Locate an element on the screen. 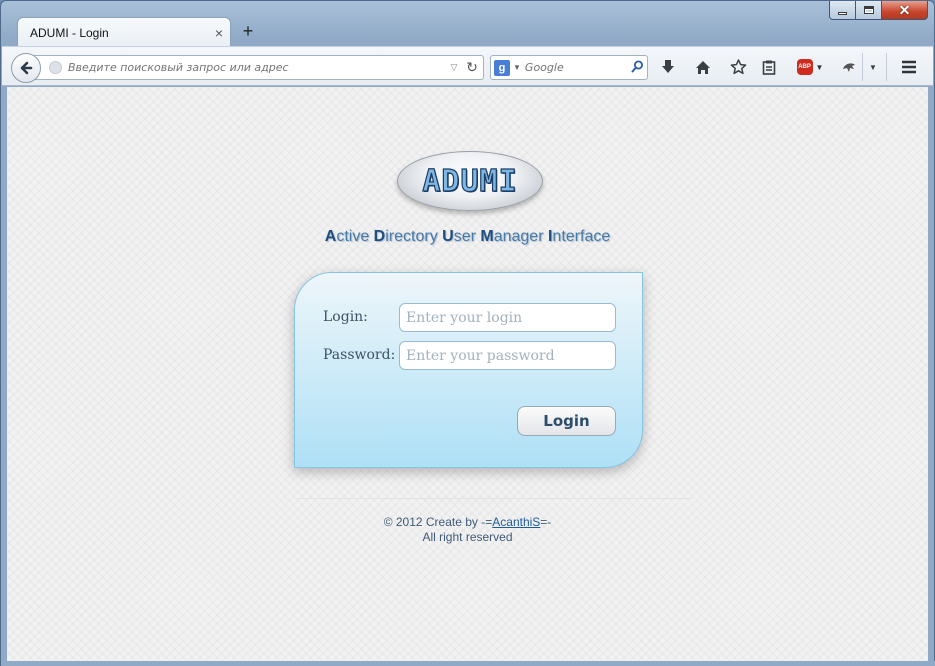 The height and width of the screenshot is (666, 935). adblock-button: ABP ▼ is located at coordinates (810, 67).